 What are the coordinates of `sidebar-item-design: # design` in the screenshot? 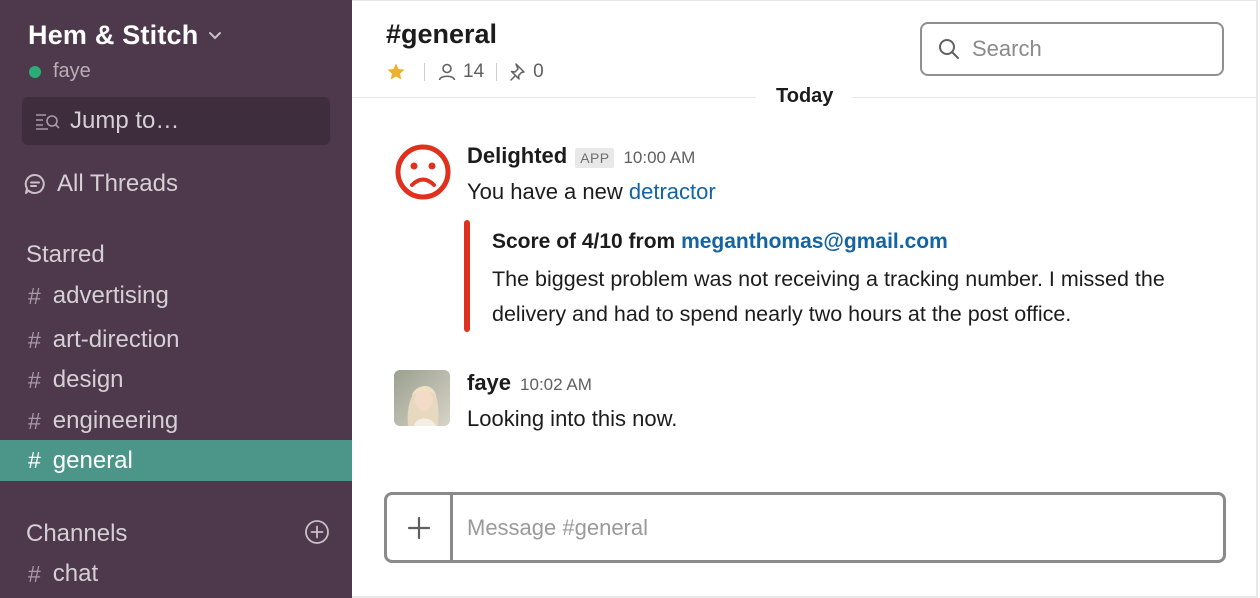 It's located at (176, 380).